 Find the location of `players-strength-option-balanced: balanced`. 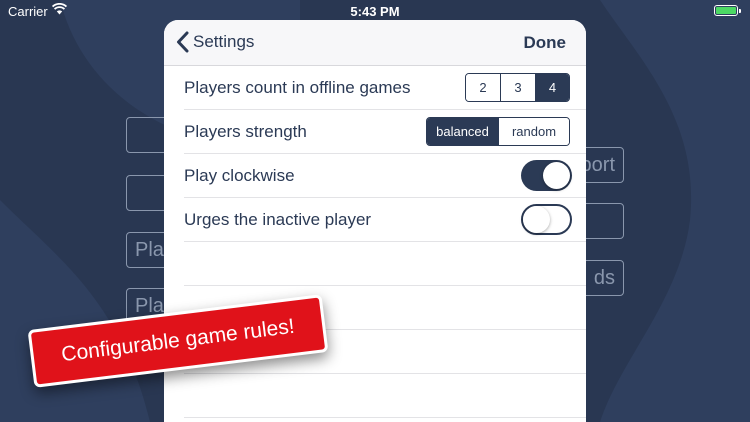

players-strength-option-balanced: balanced is located at coordinates (462, 131).